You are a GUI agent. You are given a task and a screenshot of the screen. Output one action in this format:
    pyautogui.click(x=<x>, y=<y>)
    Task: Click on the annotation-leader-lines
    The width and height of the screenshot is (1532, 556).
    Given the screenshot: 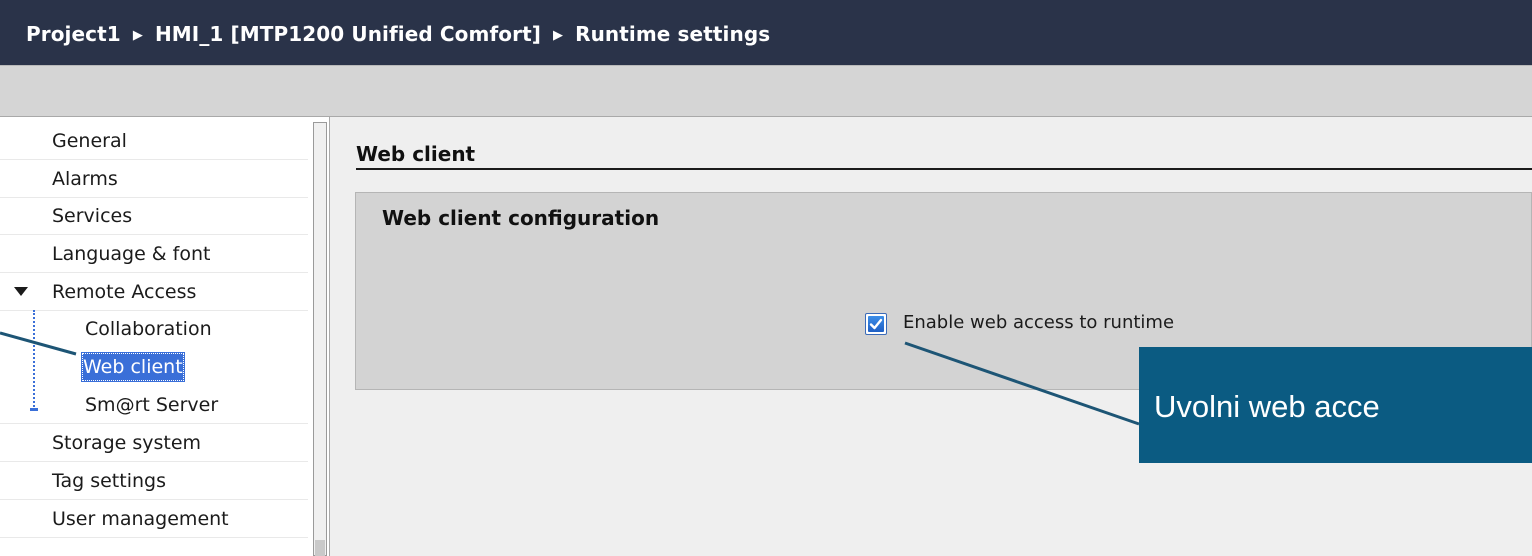 What is the action you would take?
    pyautogui.click(x=570, y=378)
    